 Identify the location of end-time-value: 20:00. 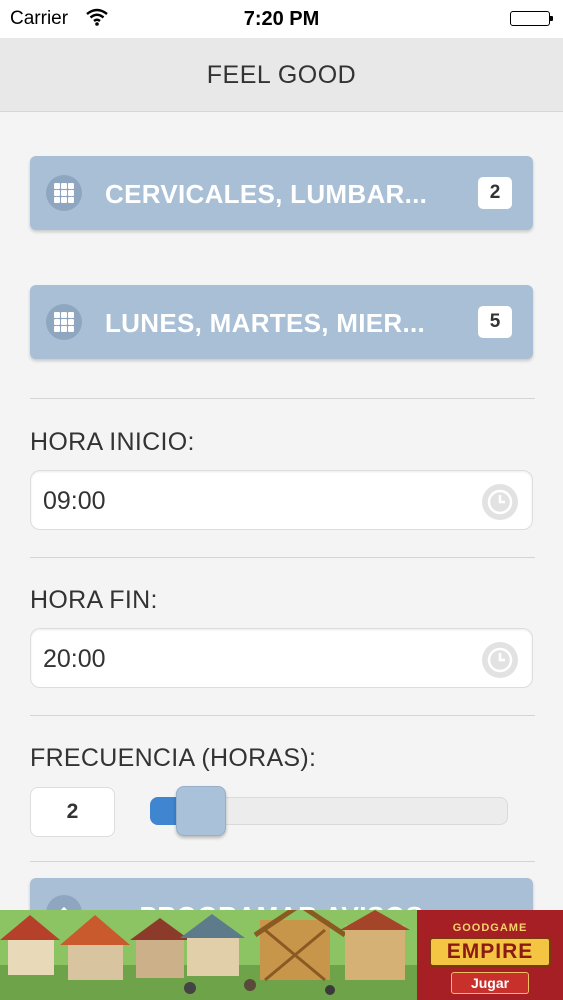
(74, 659).